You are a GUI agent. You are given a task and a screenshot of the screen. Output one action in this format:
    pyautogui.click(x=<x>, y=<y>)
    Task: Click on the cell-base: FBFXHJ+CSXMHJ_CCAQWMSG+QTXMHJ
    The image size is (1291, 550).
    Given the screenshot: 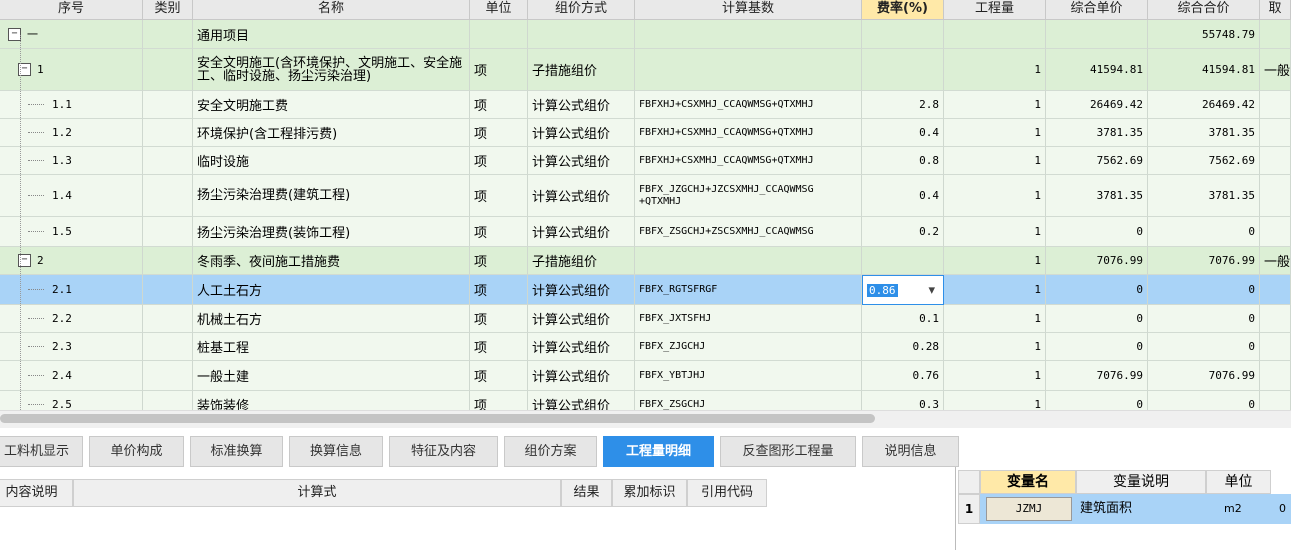 What is the action you would take?
    pyautogui.click(x=748, y=133)
    